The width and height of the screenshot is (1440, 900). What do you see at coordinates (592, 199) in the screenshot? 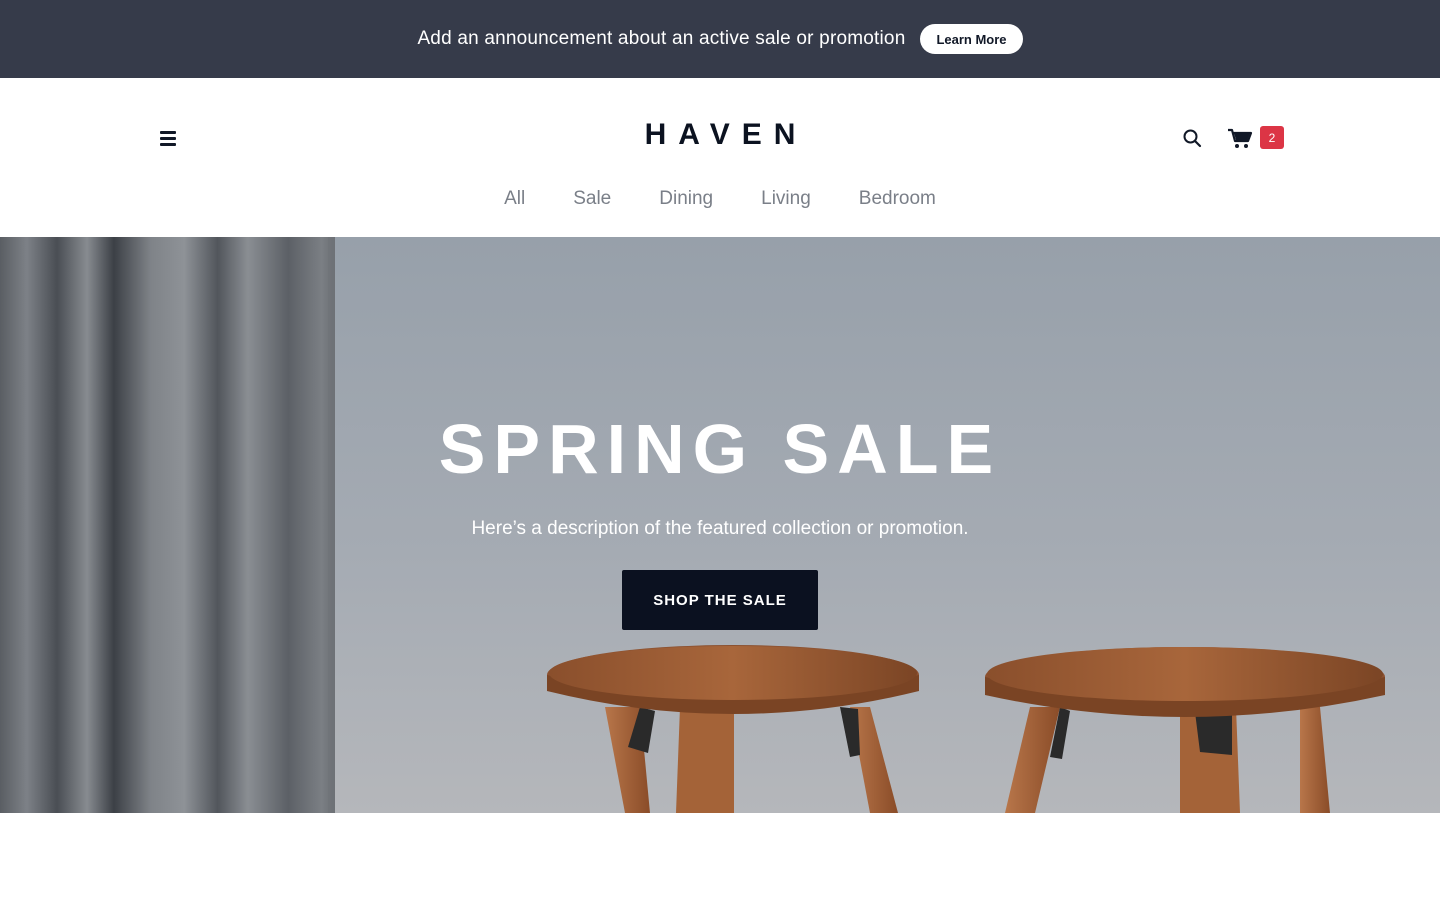
I see `nav-item-sale: Sale` at bounding box center [592, 199].